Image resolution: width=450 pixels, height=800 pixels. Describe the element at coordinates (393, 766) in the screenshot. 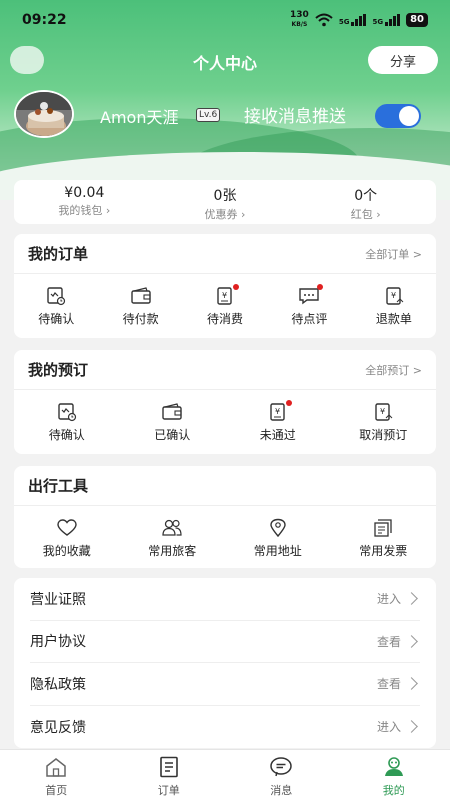

I see `profile-icon` at that location.